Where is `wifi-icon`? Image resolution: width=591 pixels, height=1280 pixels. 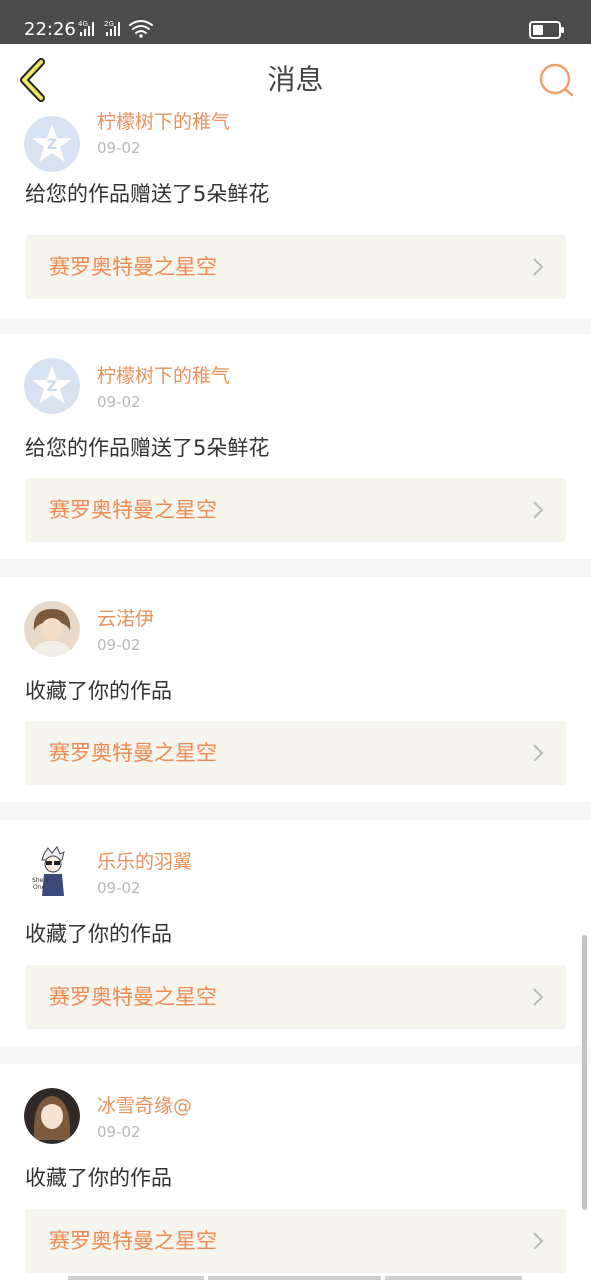 wifi-icon is located at coordinates (141, 27).